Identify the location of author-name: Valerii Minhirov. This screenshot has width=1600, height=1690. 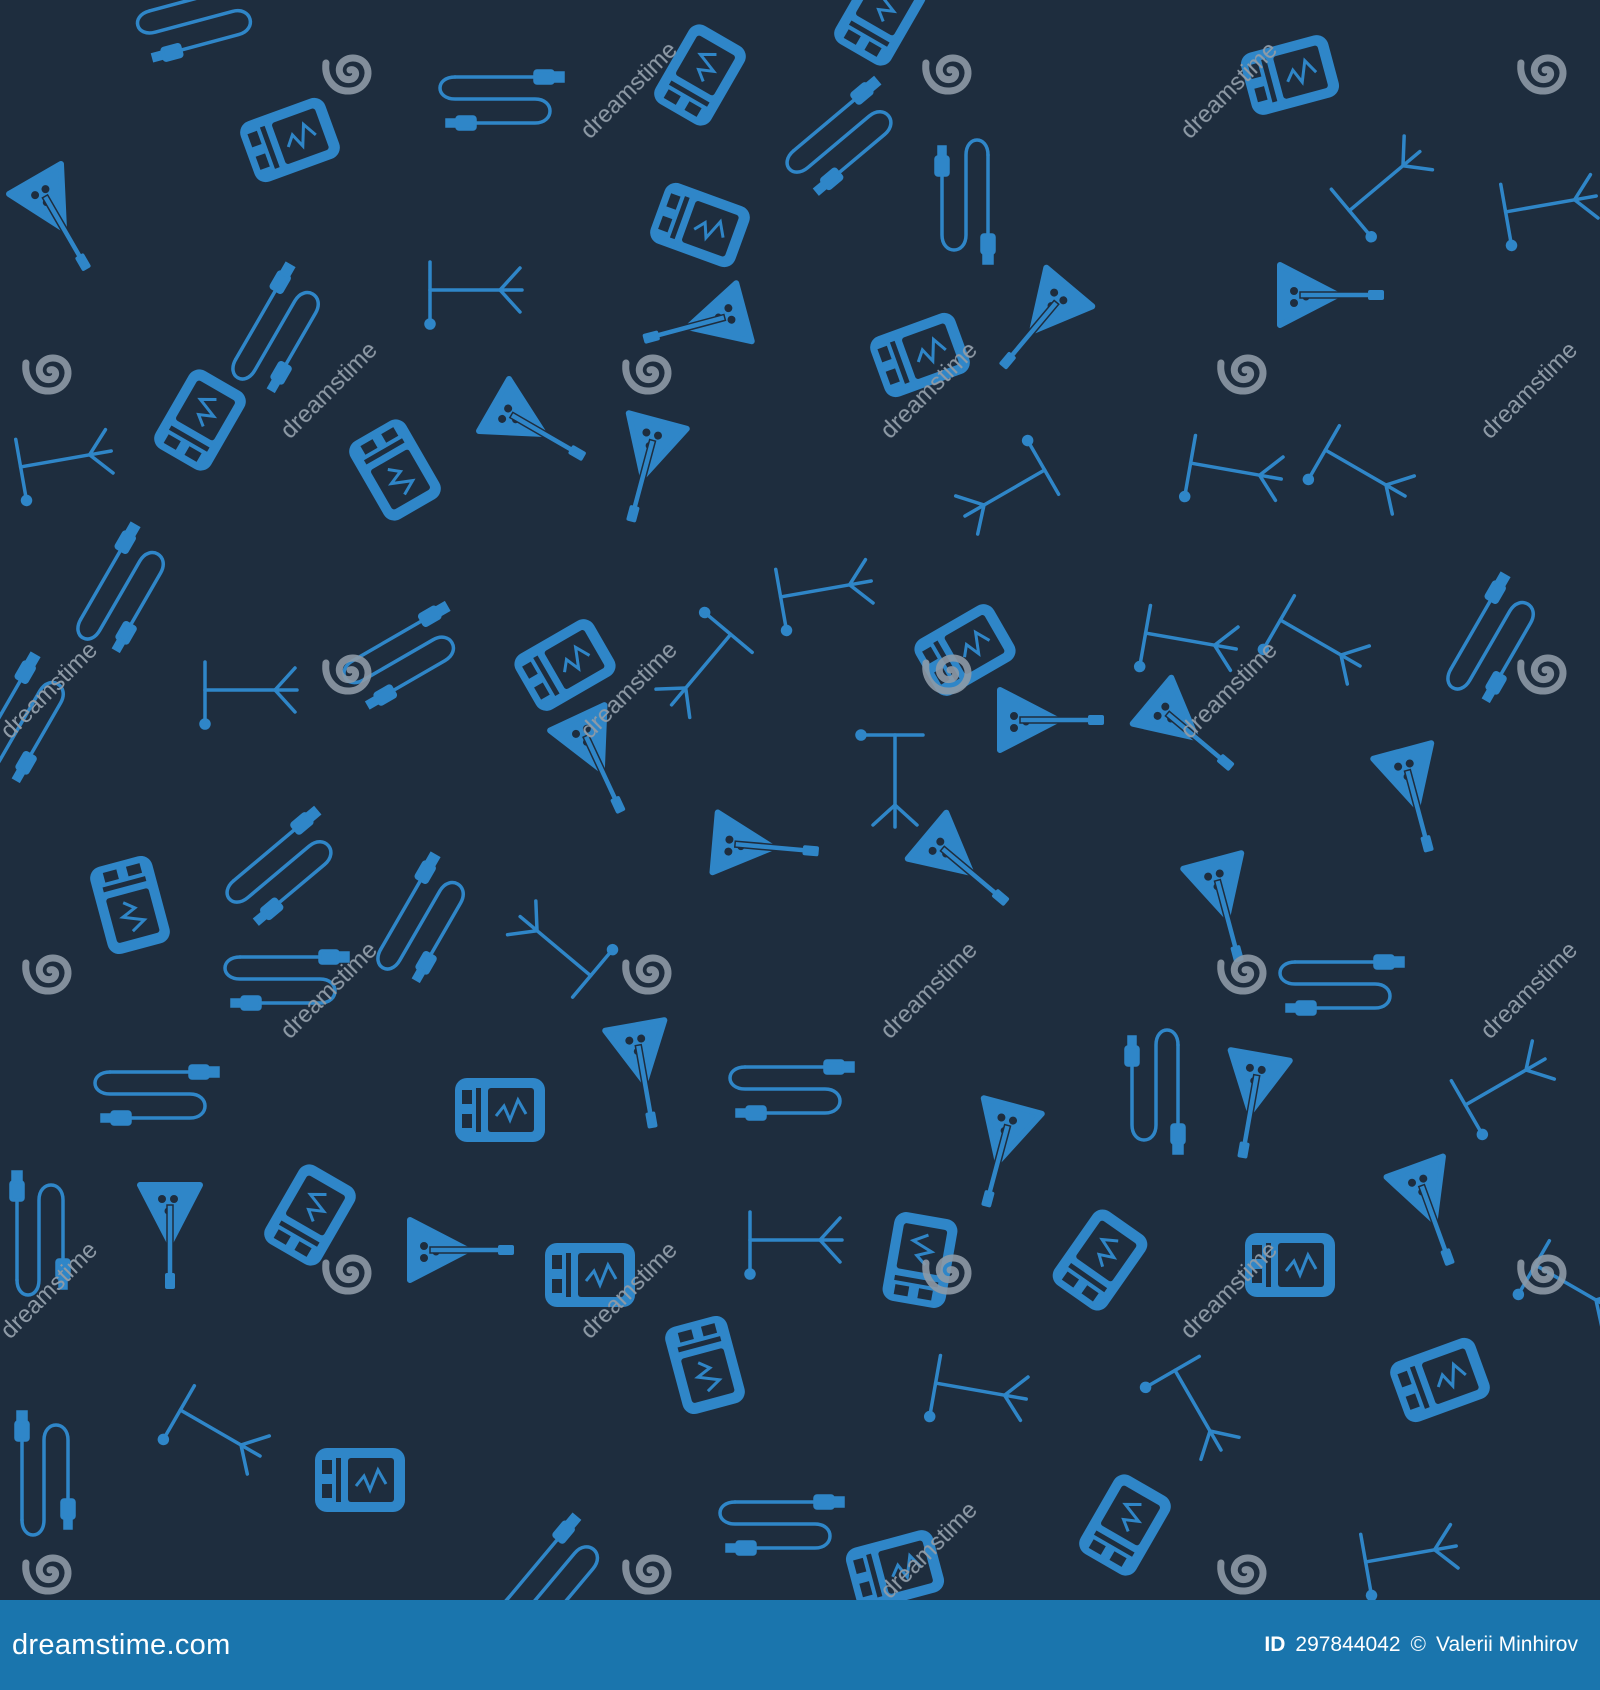
(1507, 1645).